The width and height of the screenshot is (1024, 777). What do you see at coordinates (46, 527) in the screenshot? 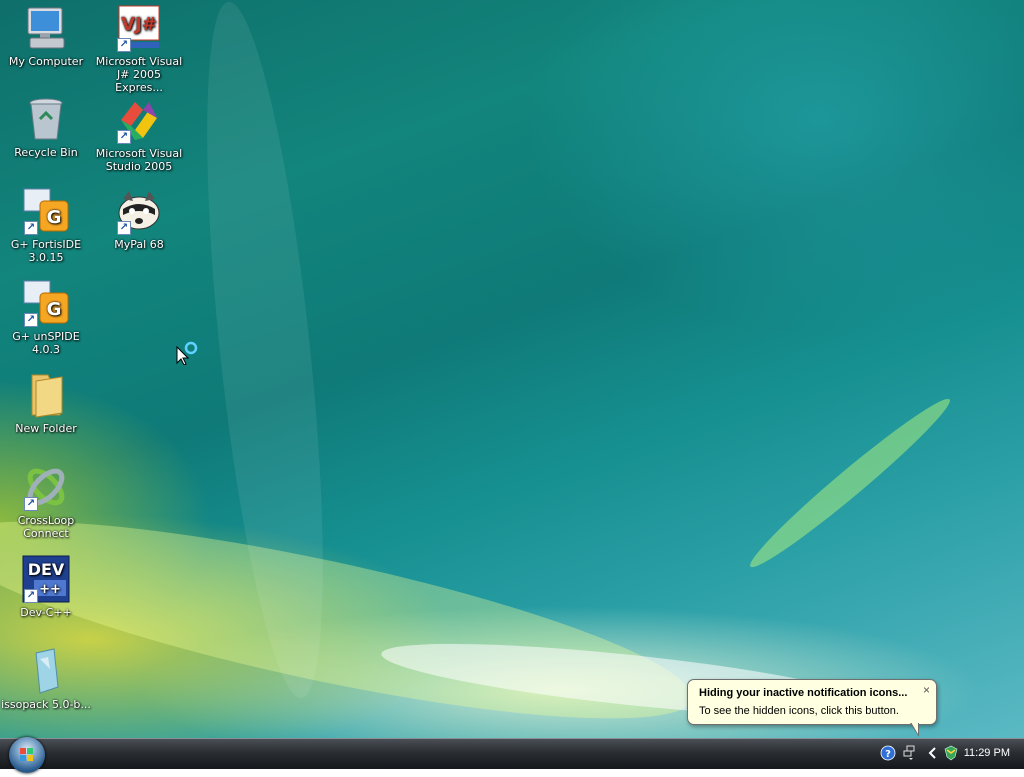
I see `icon-label: CrossLoop Connect` at bounding box center [46, 527].